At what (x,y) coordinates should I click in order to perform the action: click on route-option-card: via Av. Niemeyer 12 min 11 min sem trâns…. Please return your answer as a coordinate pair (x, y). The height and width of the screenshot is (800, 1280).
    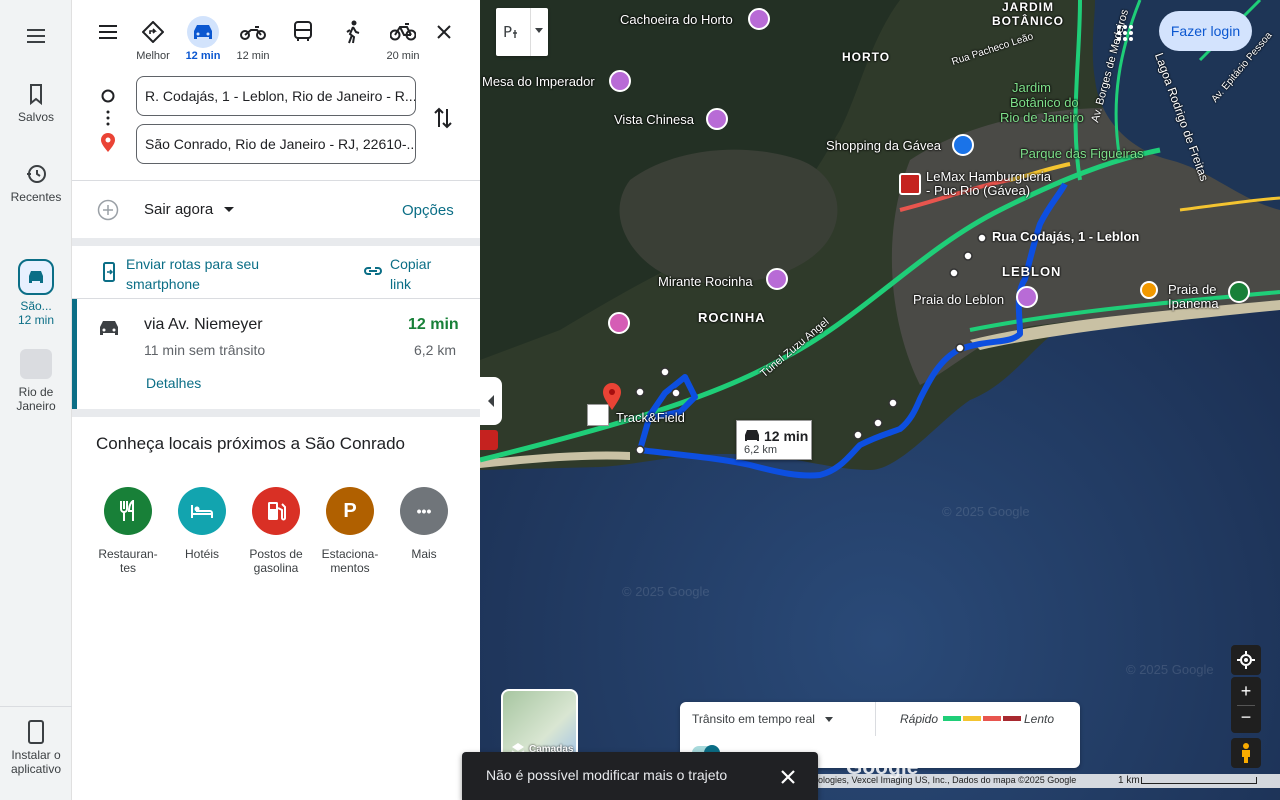
    Looking at the image, I should click on (276, 354).